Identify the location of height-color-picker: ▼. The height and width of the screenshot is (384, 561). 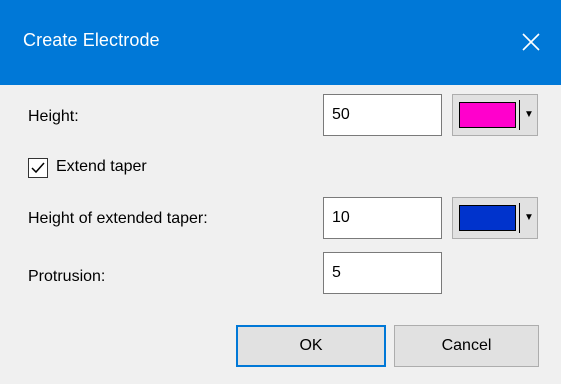
(495, 115).